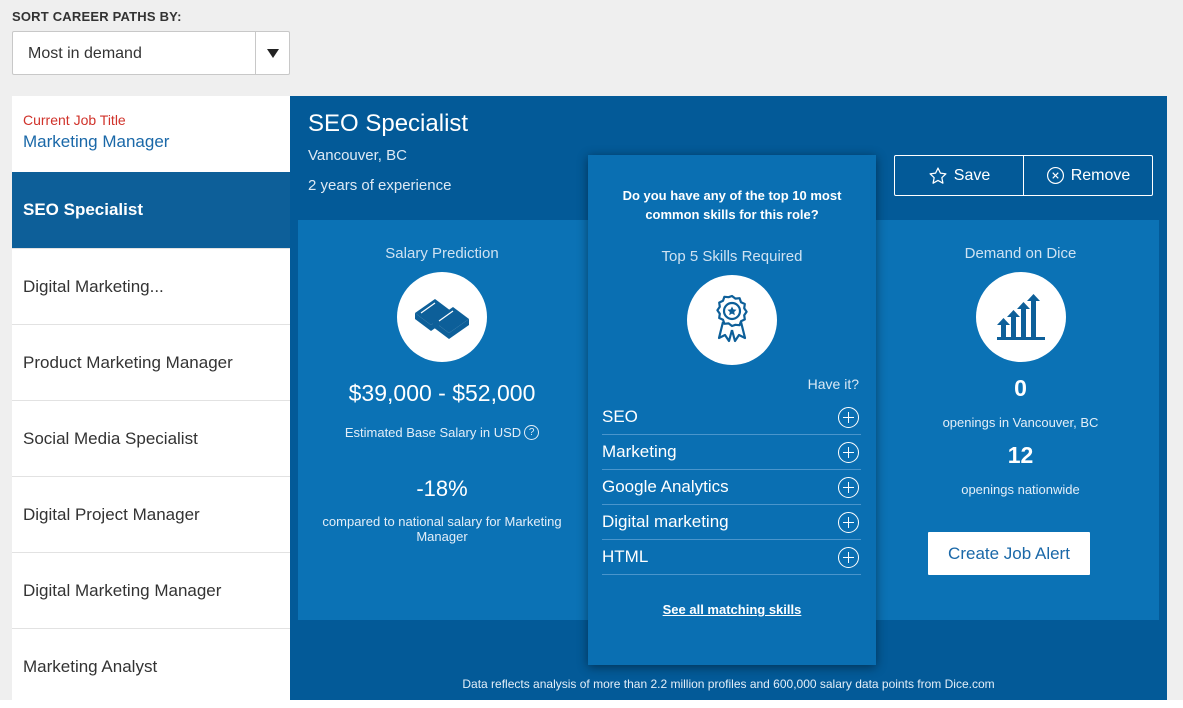 The width and height of the screenshot is (1183, 708). Describe the element at coordinates (620, 416) in the screenshot. I see `skill-label: SEO` at that location.